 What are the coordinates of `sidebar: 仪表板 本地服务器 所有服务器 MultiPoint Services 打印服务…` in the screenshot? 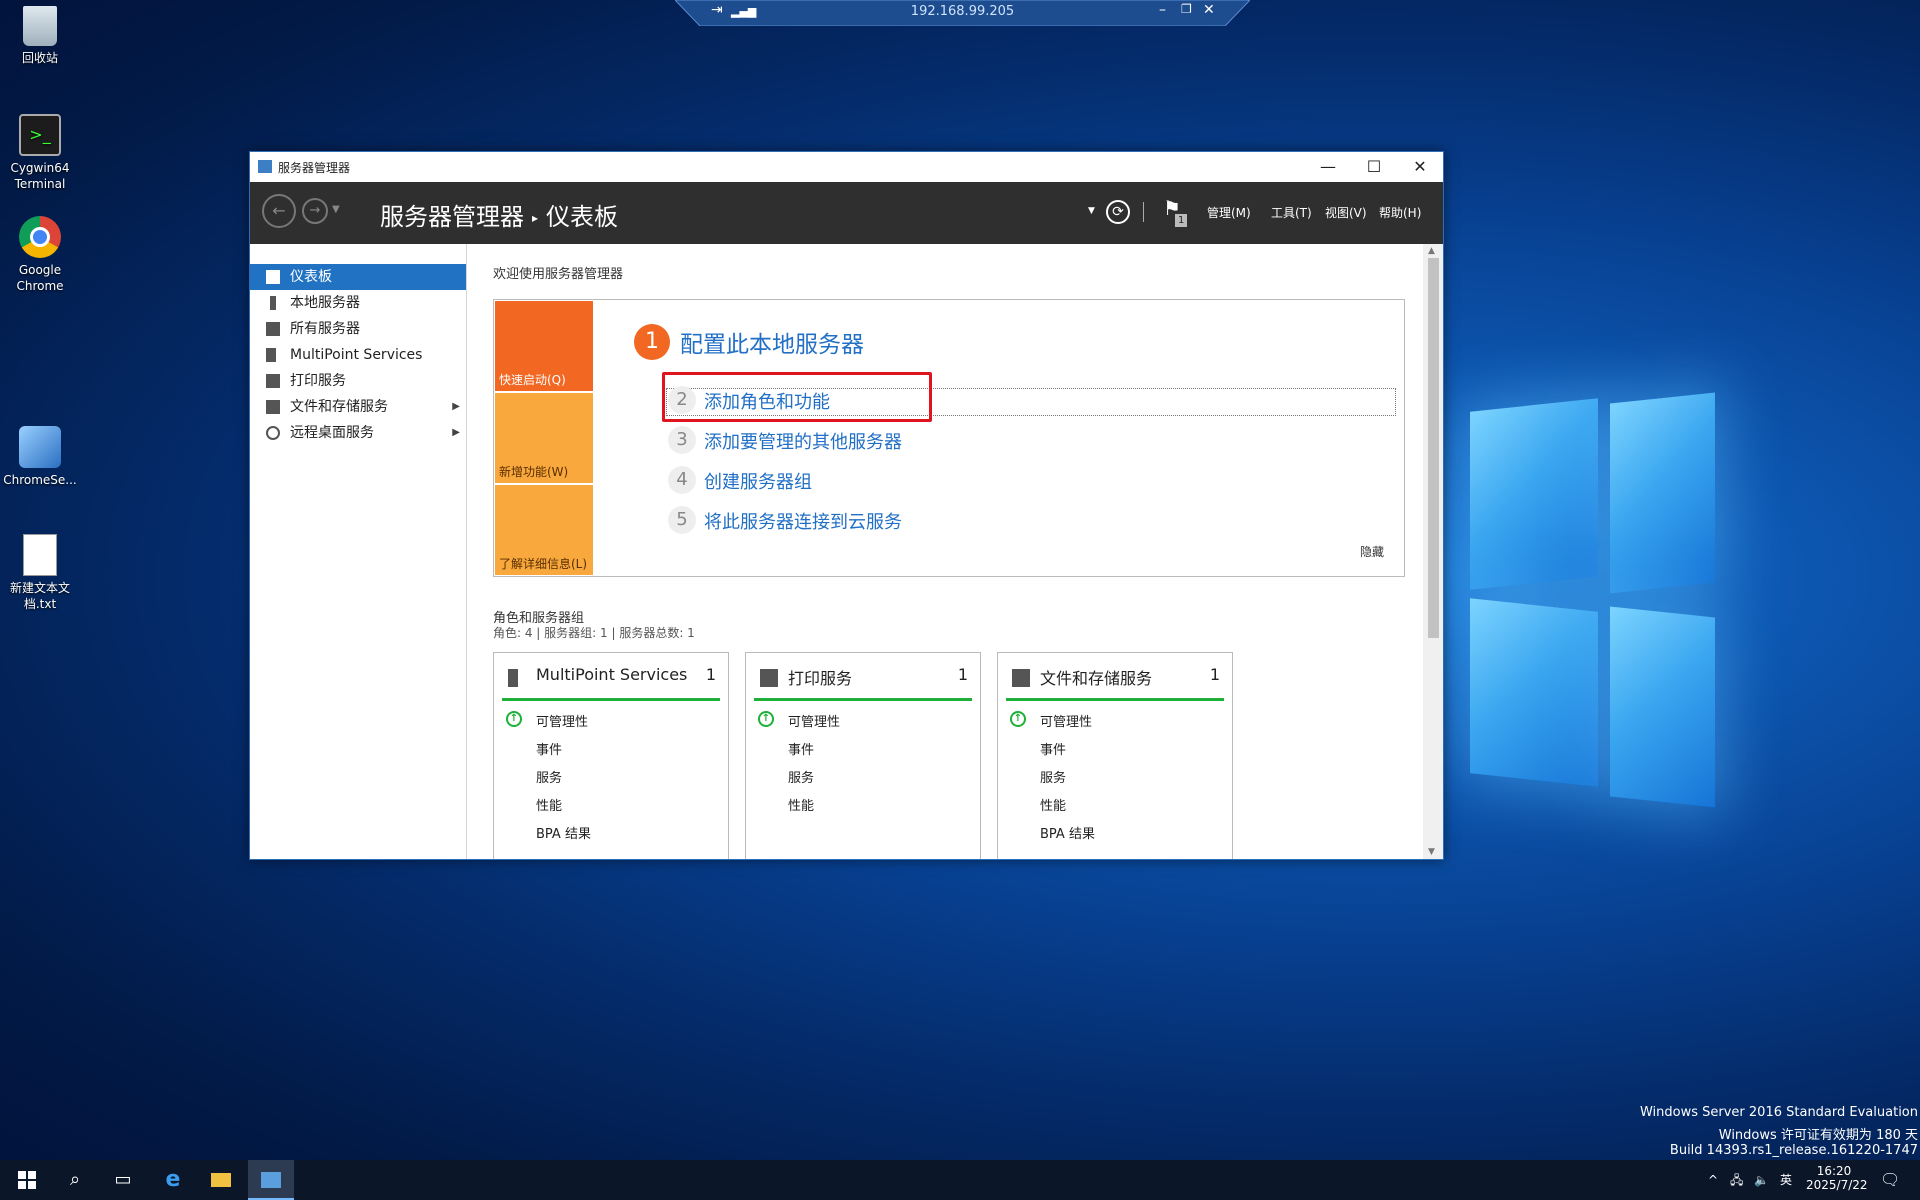 It's located at (358, 551).